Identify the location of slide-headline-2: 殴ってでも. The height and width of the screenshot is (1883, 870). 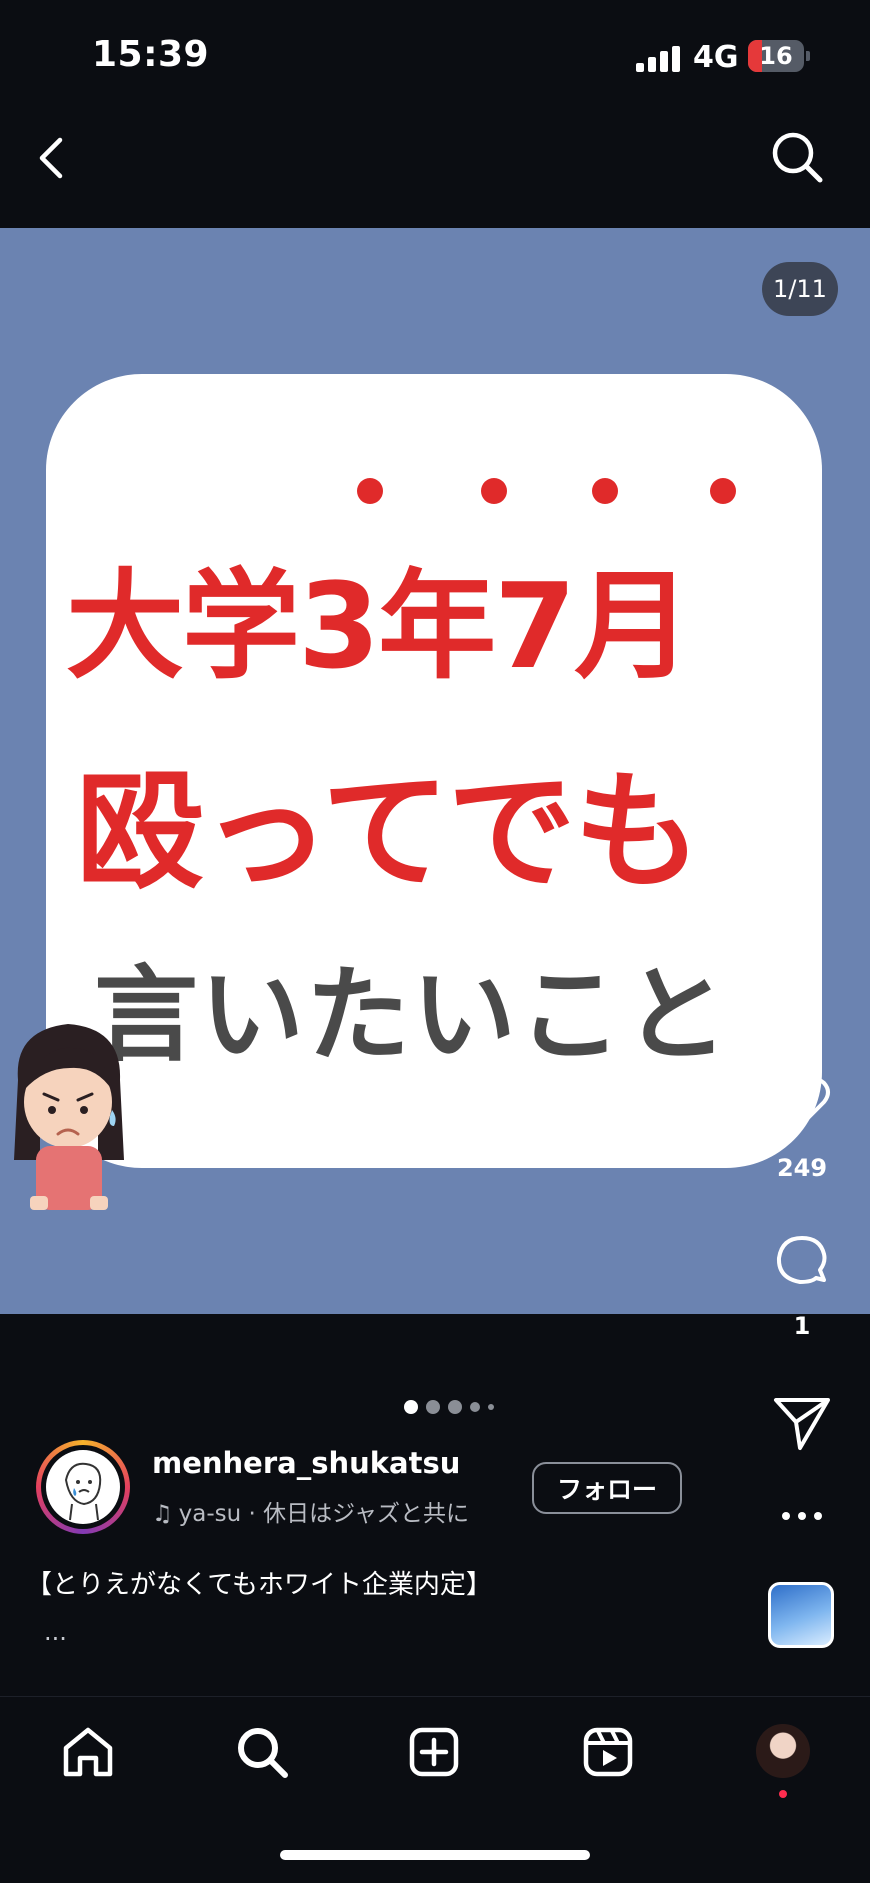
(389, 832).